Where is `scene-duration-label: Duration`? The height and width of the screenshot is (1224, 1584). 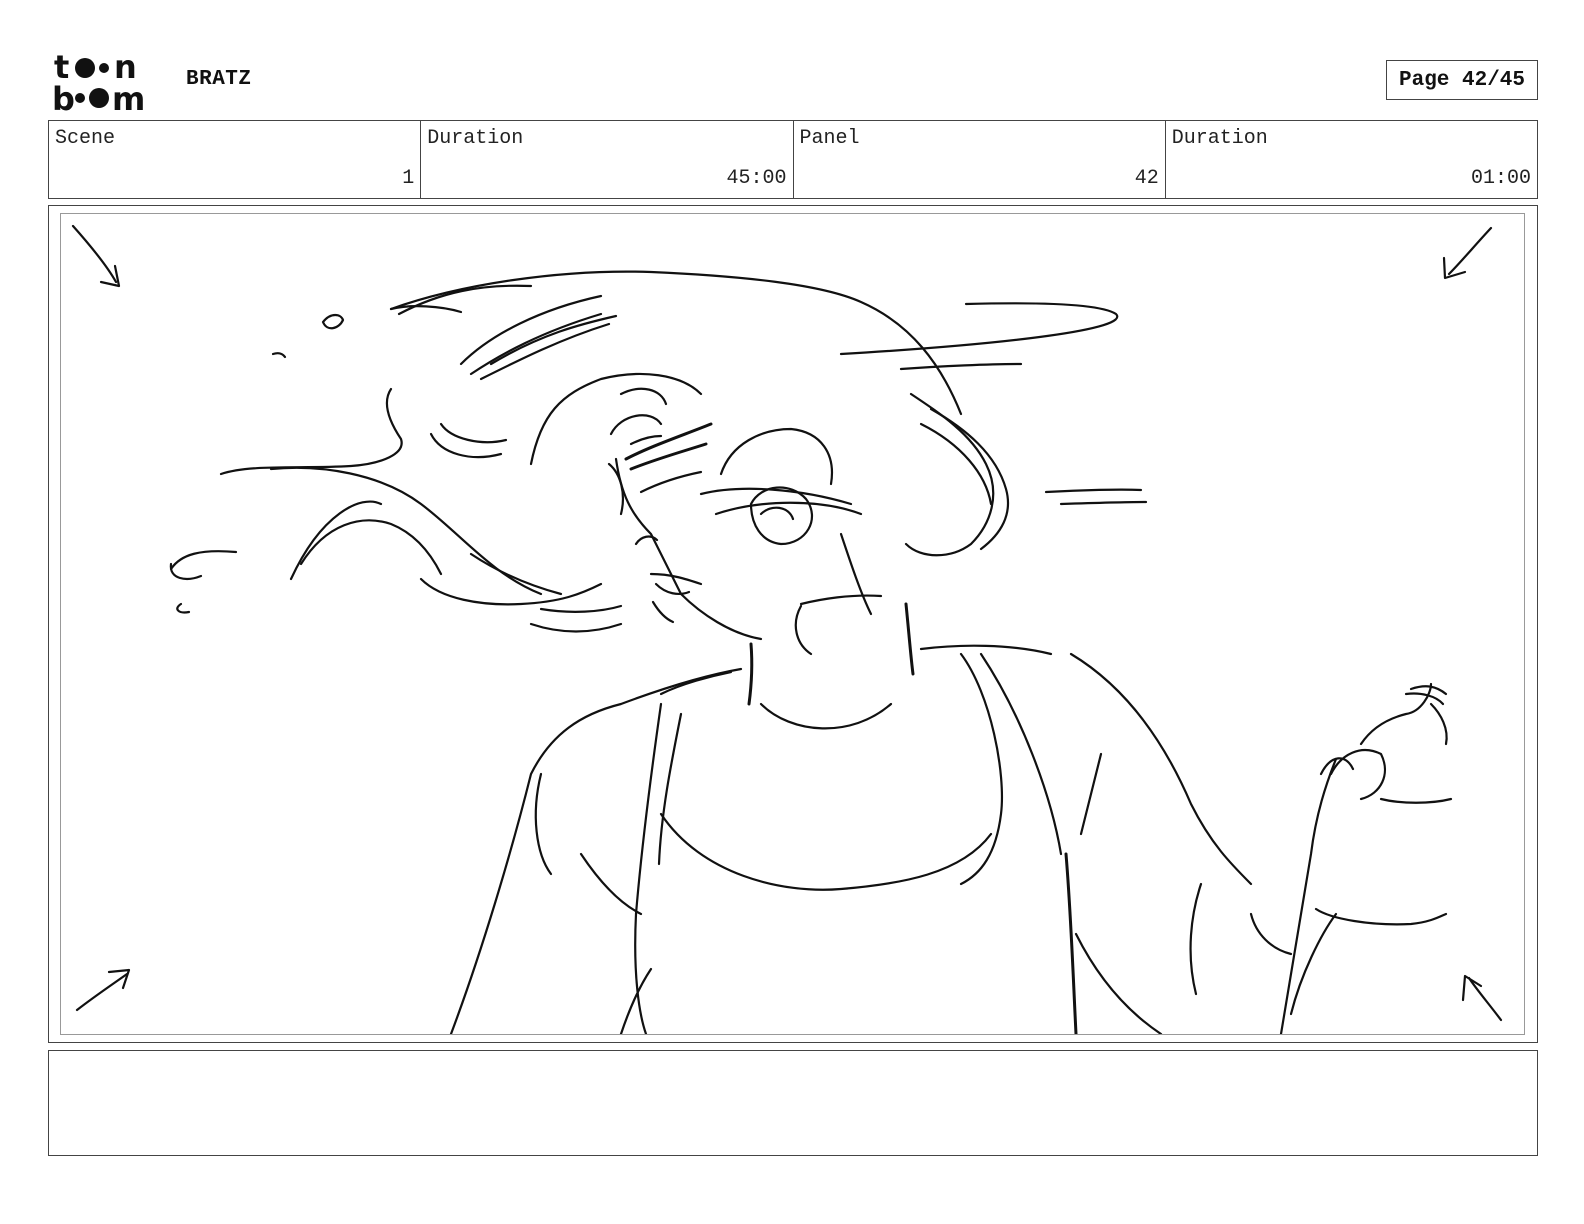
scene-duration-label: Duration is located at coordinates (475, 138).